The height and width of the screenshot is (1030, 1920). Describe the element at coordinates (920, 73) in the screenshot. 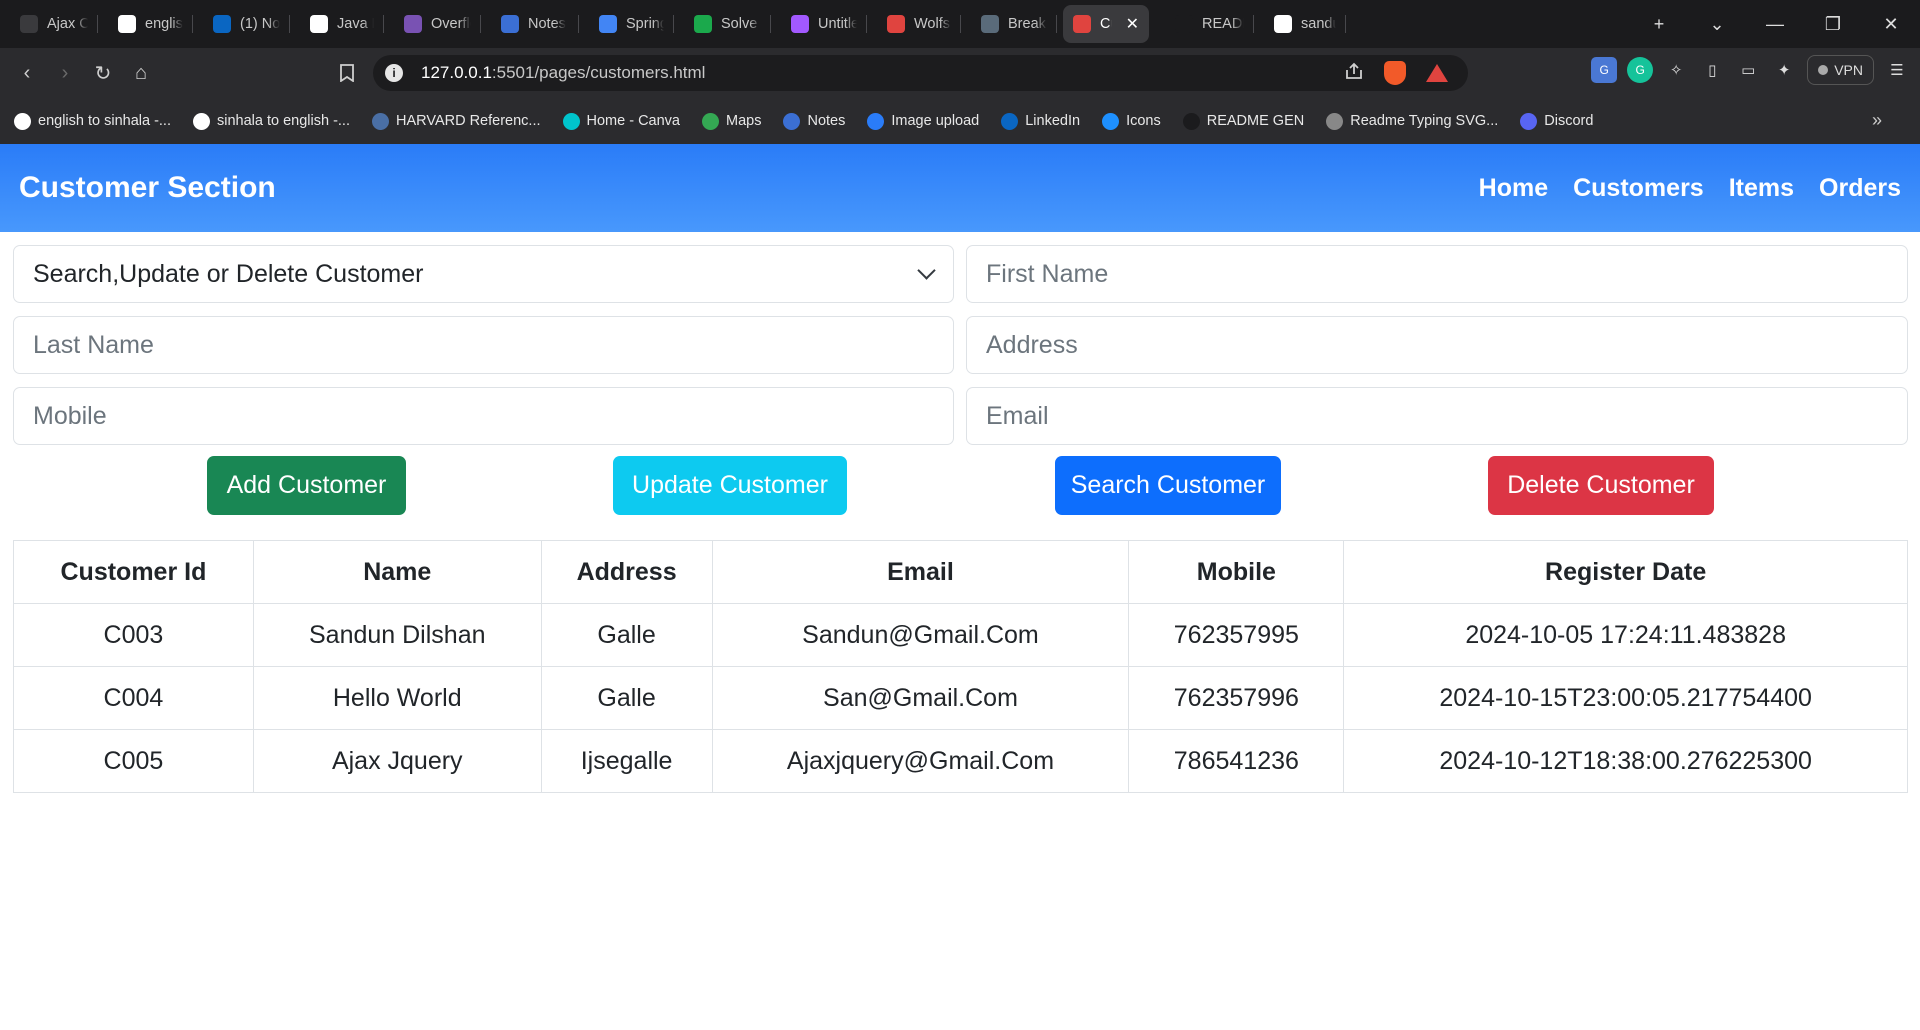

I see `address-bar: i 127.0.0.1:5501/pages/customers.html` at that location.